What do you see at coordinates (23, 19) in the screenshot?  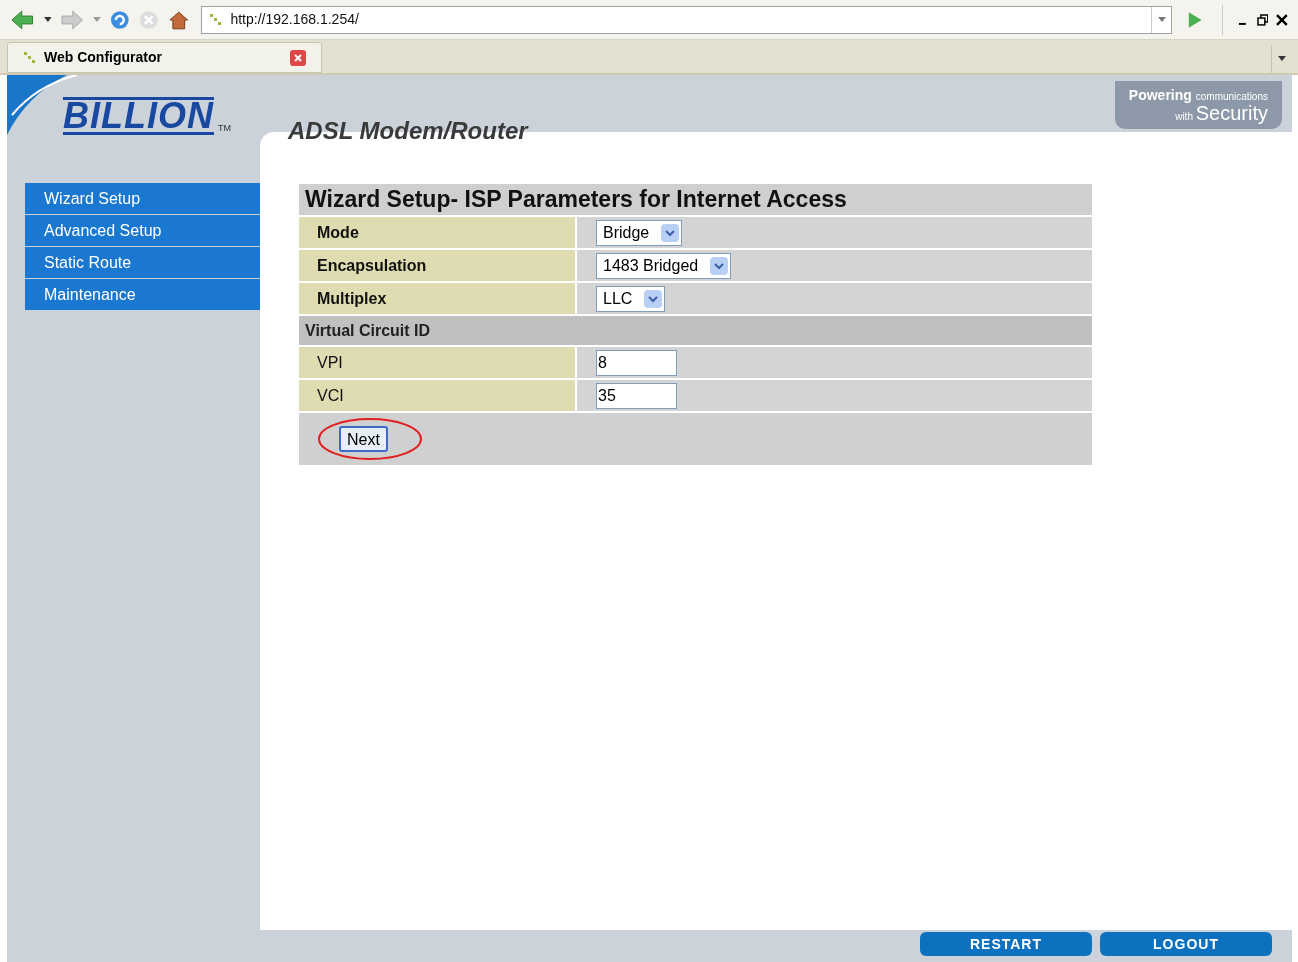 I see `back-arrow-icon` at bounding box center [23, 19].